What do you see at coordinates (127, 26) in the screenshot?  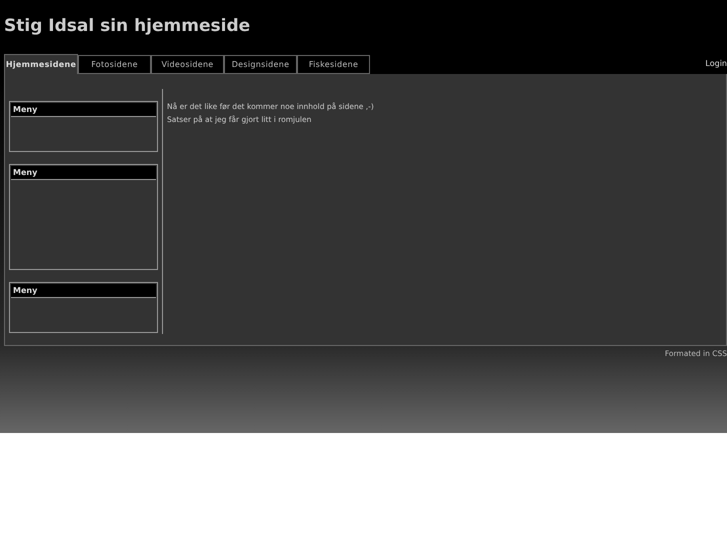 I see `site-title: Stig Idsal sin hjemmeside` at bounding box center [127, 26].